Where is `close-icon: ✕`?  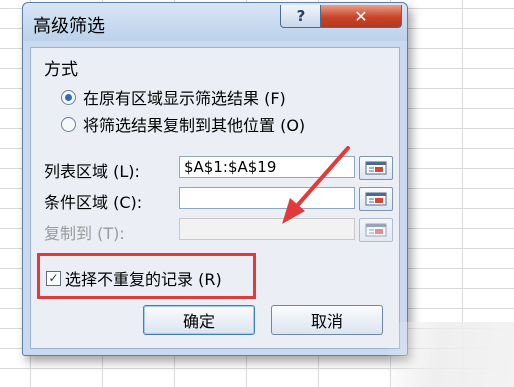
close-icon: ✕ is located at coordinates (361, 16).